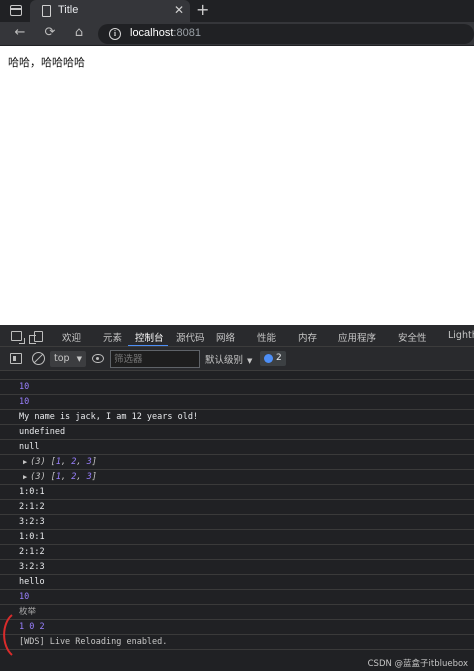  What do you see at coordinates (237, 582) in the screenshot?
I see `console-line: hello` at bounding box center [237, 582].